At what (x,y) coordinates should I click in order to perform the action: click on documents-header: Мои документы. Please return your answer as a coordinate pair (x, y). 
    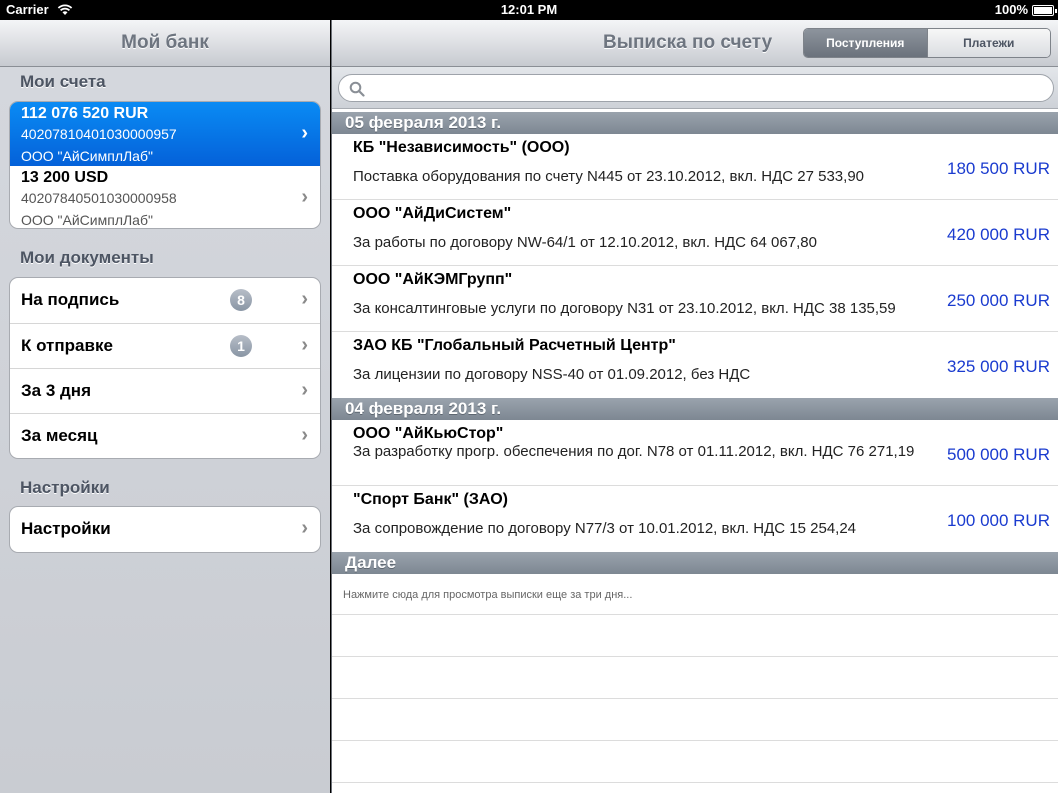
    Looking at the image, I should click on (87, 257).